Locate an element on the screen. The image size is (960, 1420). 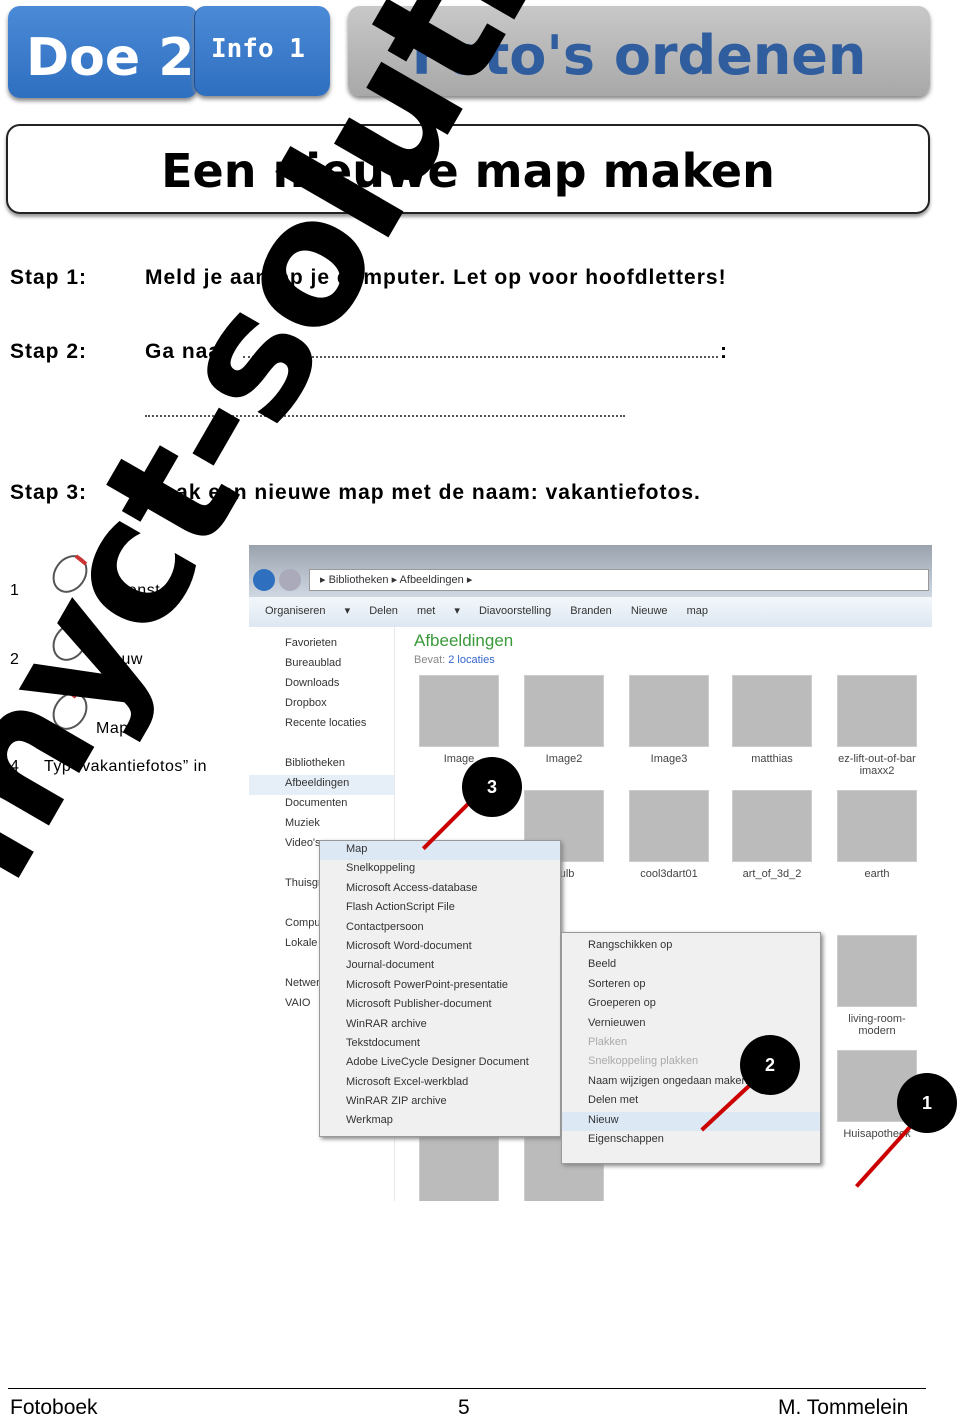
step-badge-2: 2 is located at coordinates (770, 1065).